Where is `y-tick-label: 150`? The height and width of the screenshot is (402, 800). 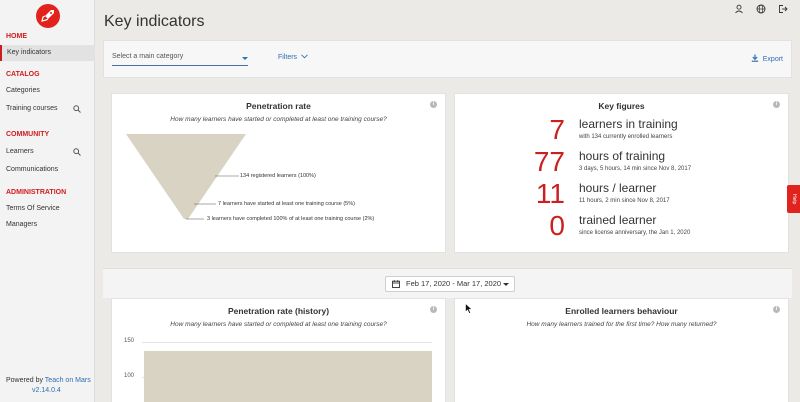 y-tick-label: 150 is located at coordinates (129, 341).